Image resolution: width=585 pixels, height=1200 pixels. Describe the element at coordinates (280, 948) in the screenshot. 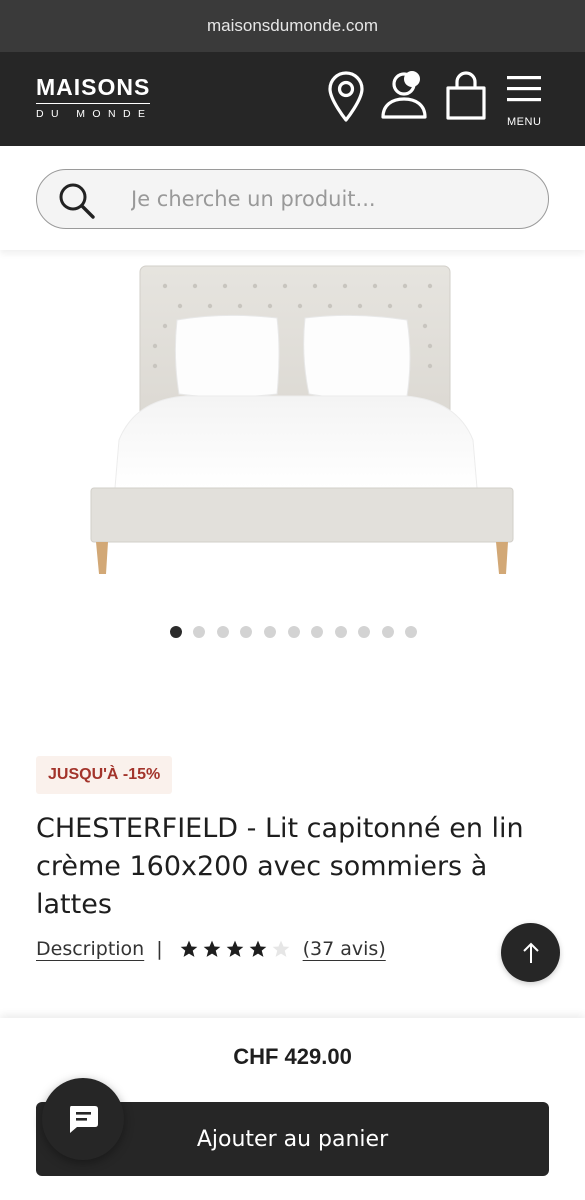

I see `star-empty-icon` at that location.